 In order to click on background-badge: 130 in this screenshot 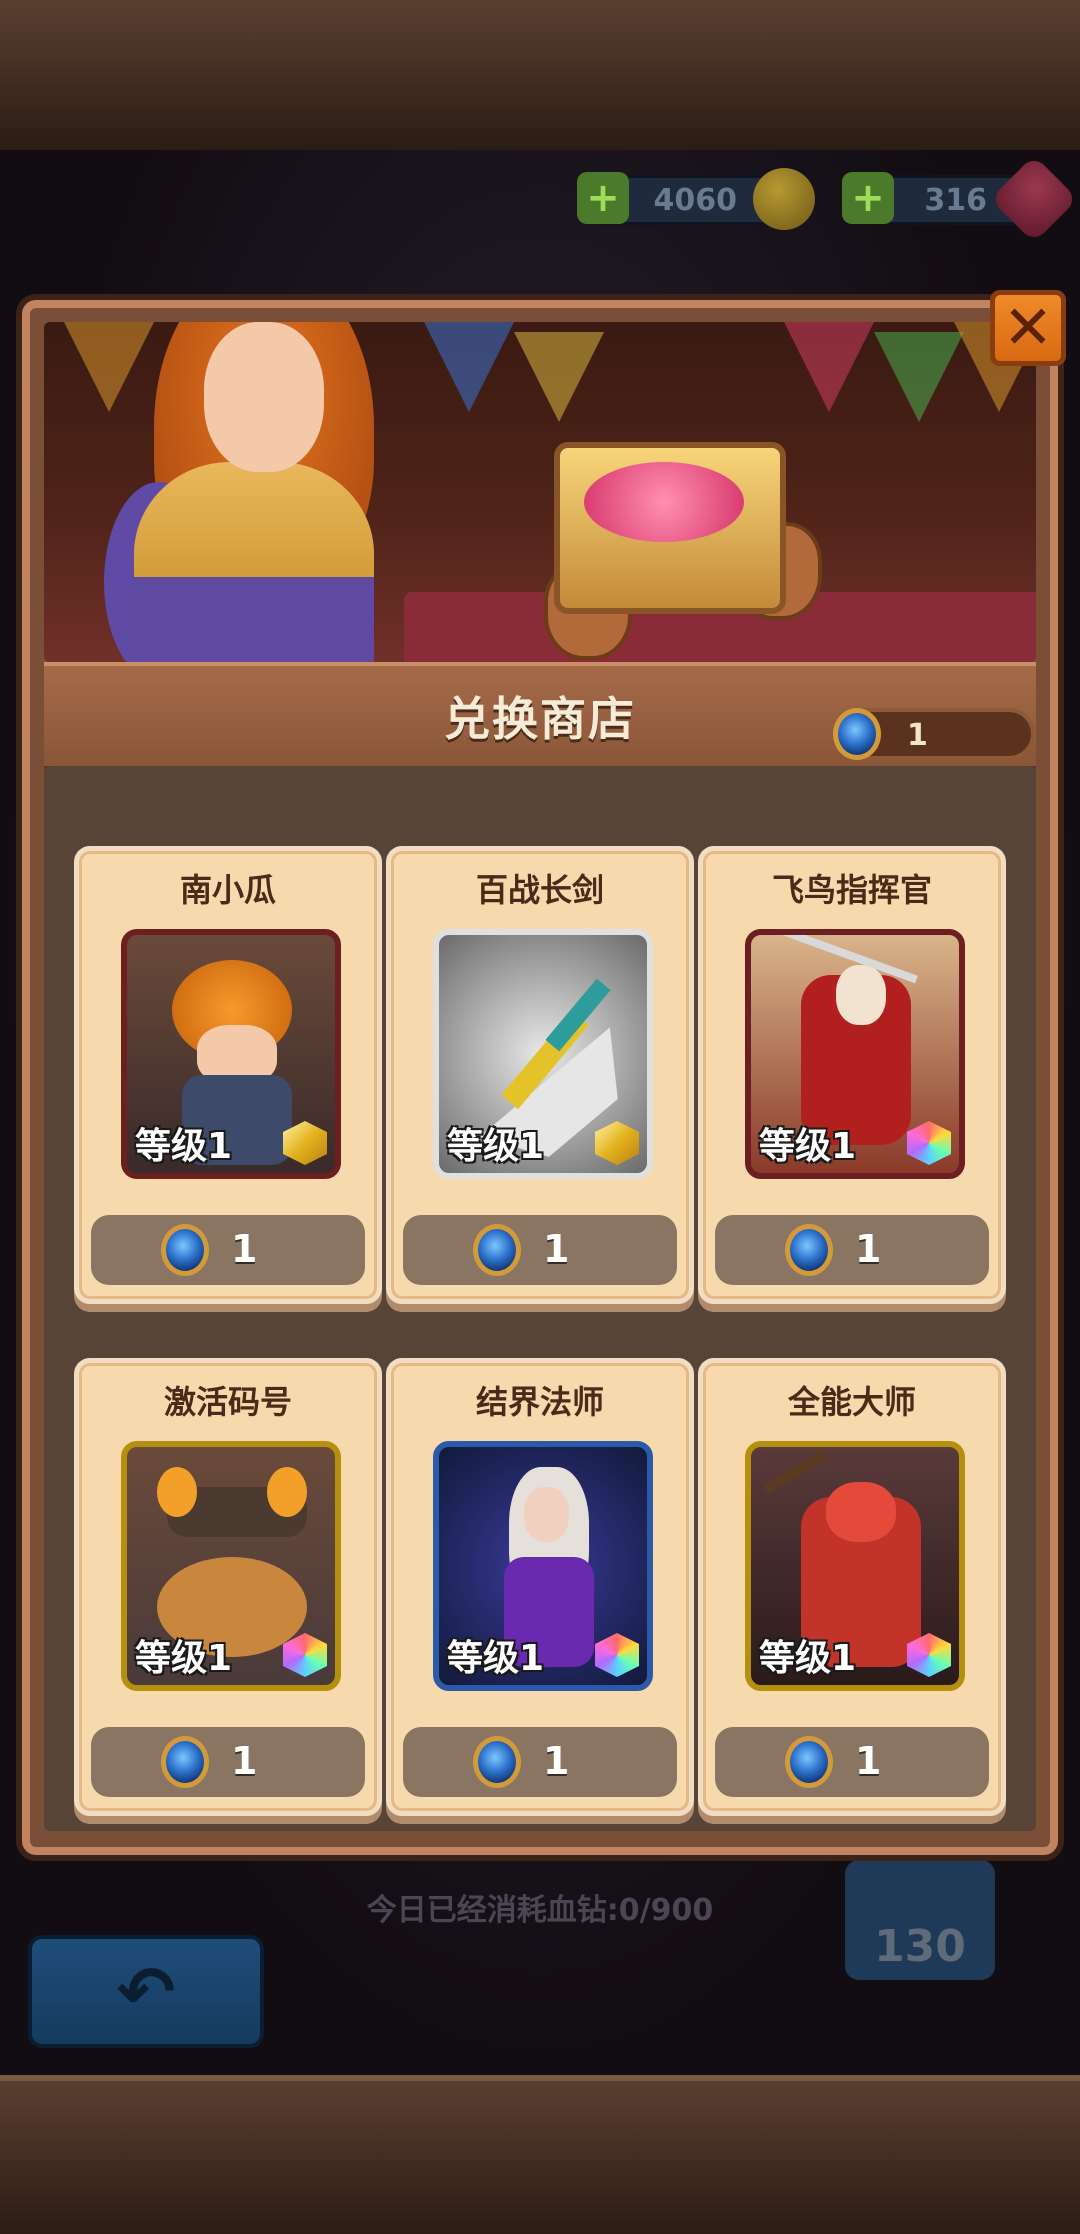, I will do `click(920, 1920)`.